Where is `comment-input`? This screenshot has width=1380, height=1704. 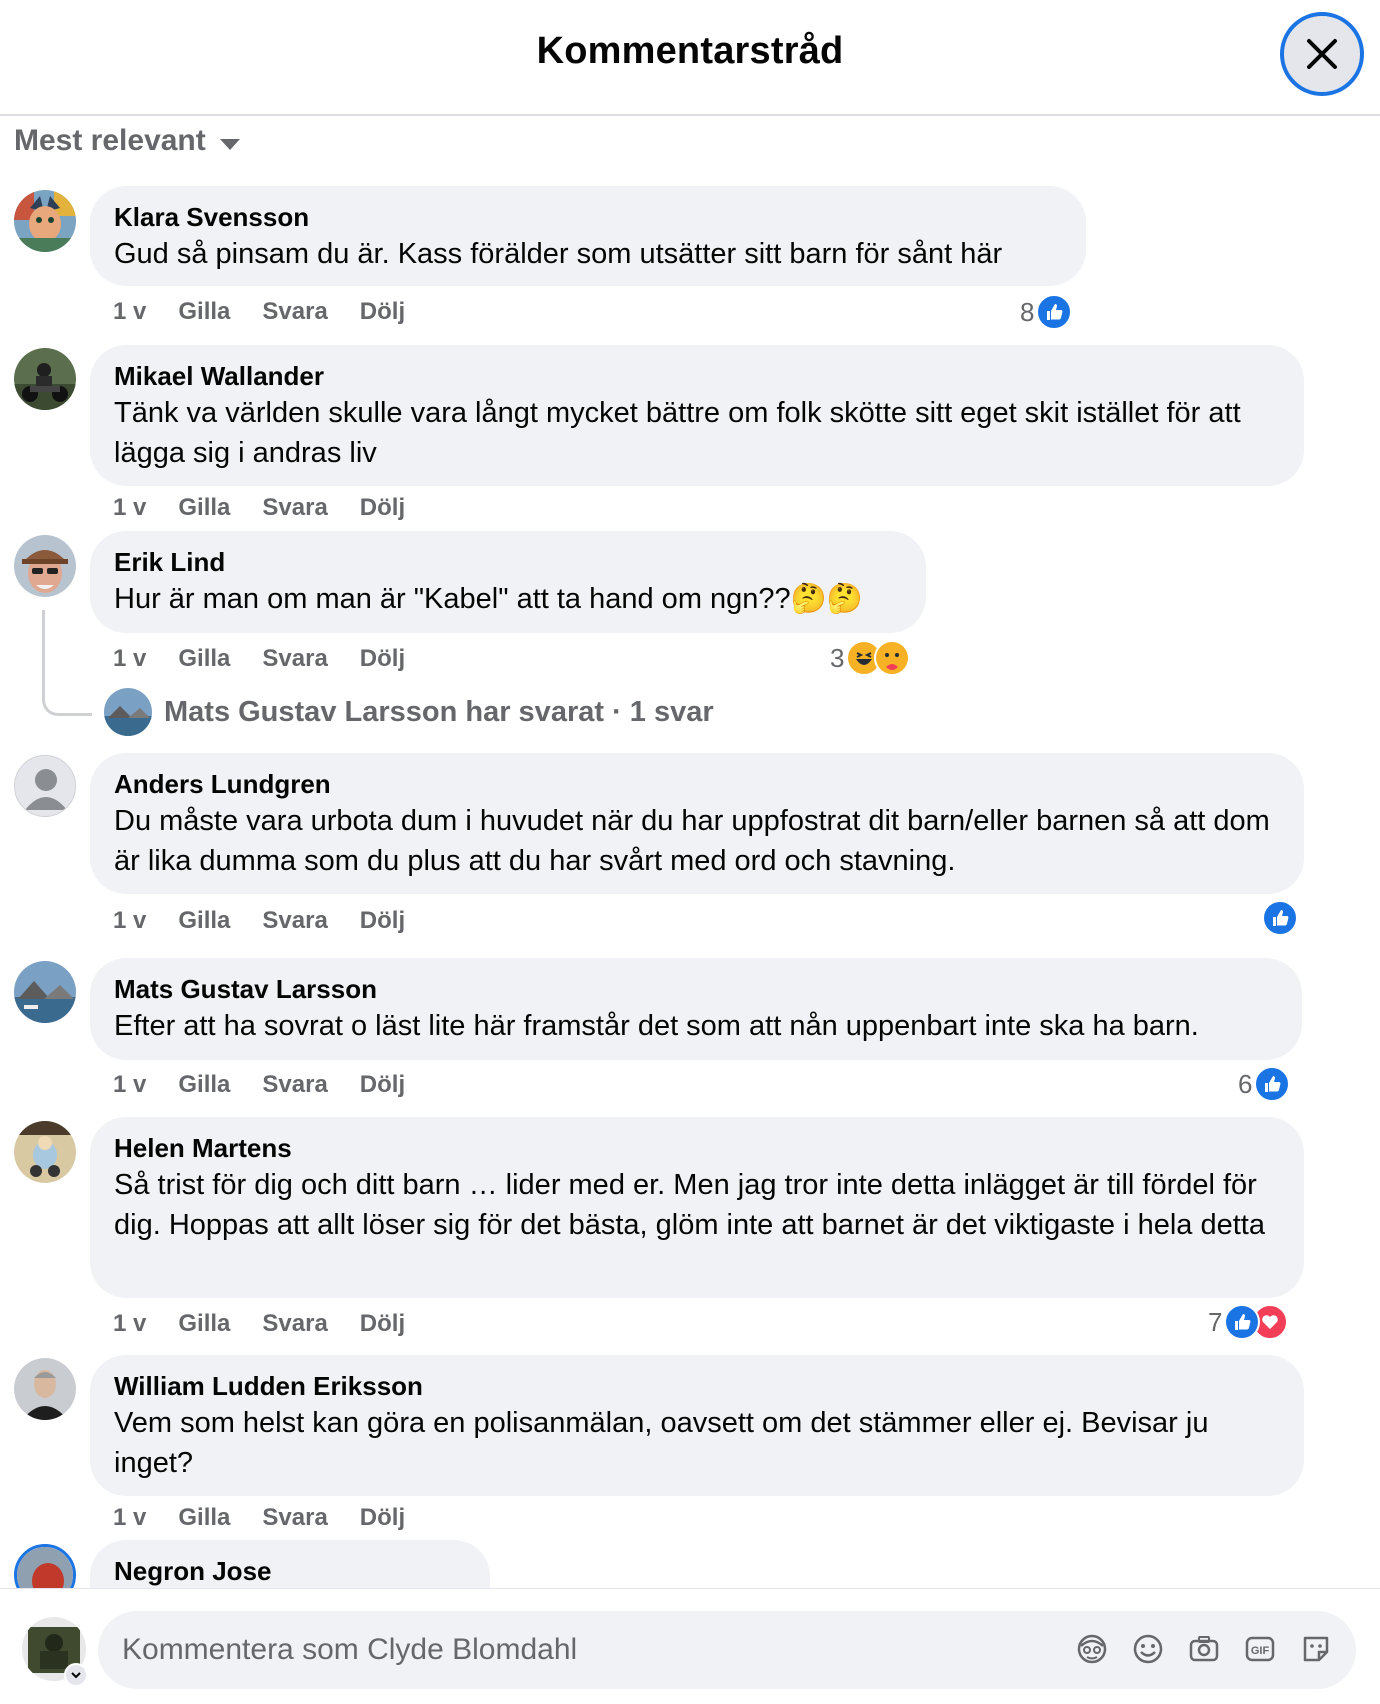 comment-input is located at coordinates (562, 1650).